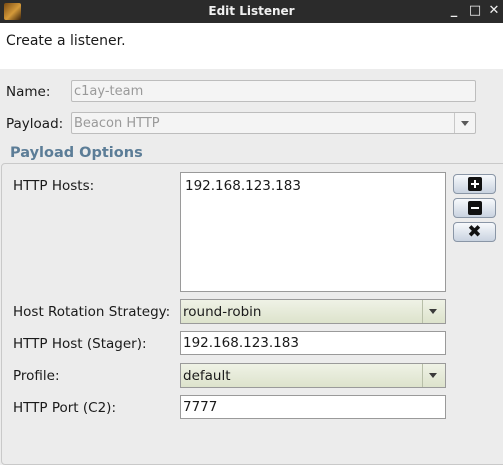 The image size is (503, 465). Describe the element at coordinates (92, 312) in the screenshot. I see `rotation-label: Host Rotation Strategy:` at that location.